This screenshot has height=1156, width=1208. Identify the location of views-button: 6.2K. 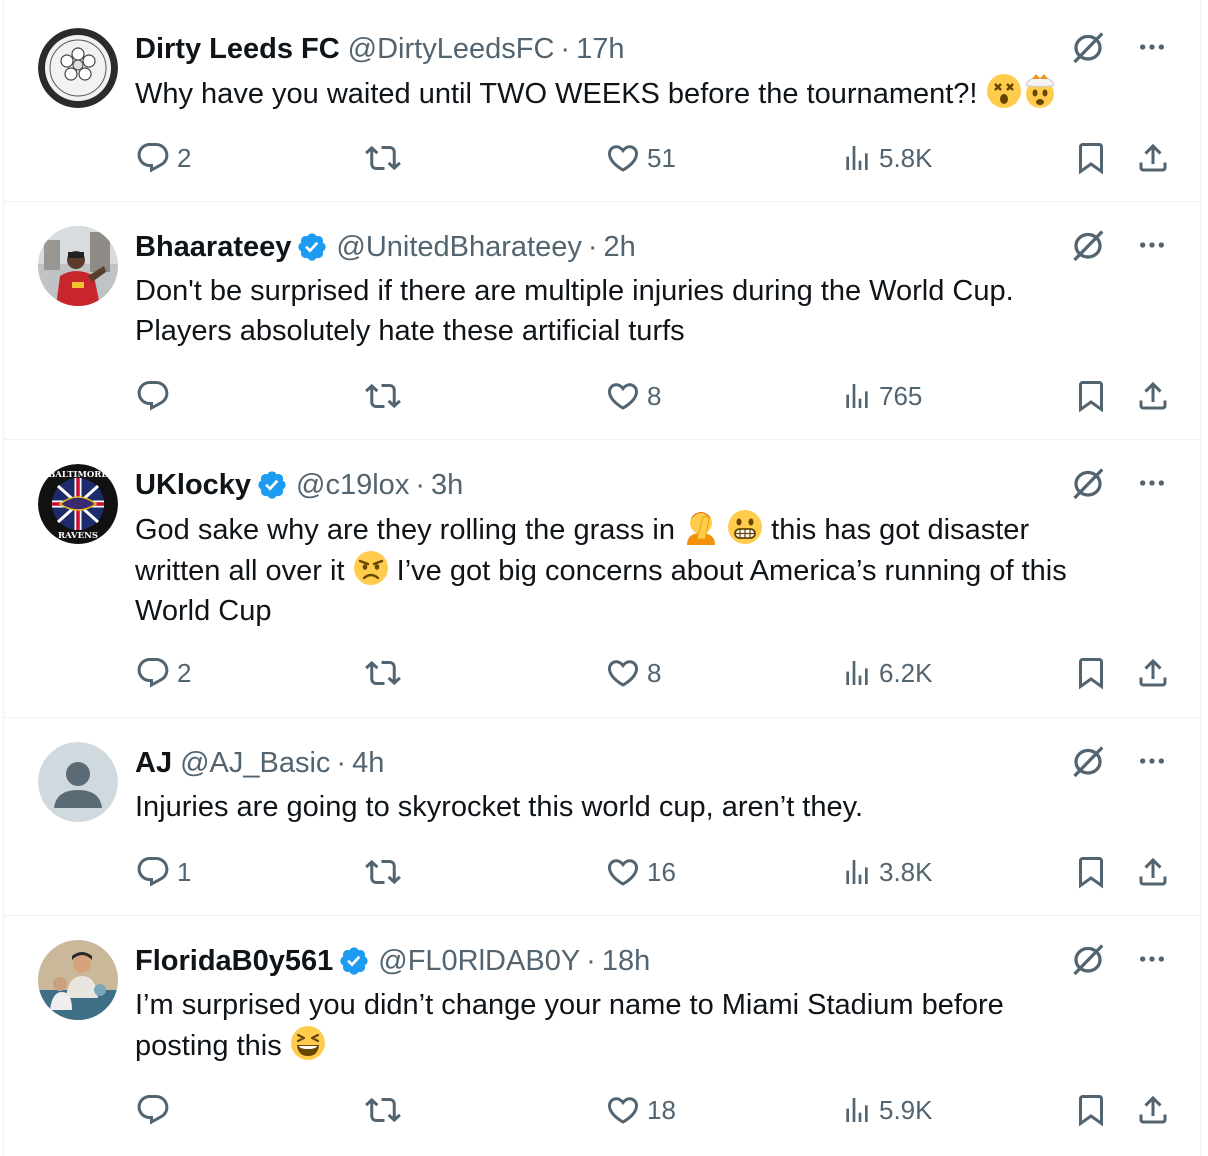
(887, 673).